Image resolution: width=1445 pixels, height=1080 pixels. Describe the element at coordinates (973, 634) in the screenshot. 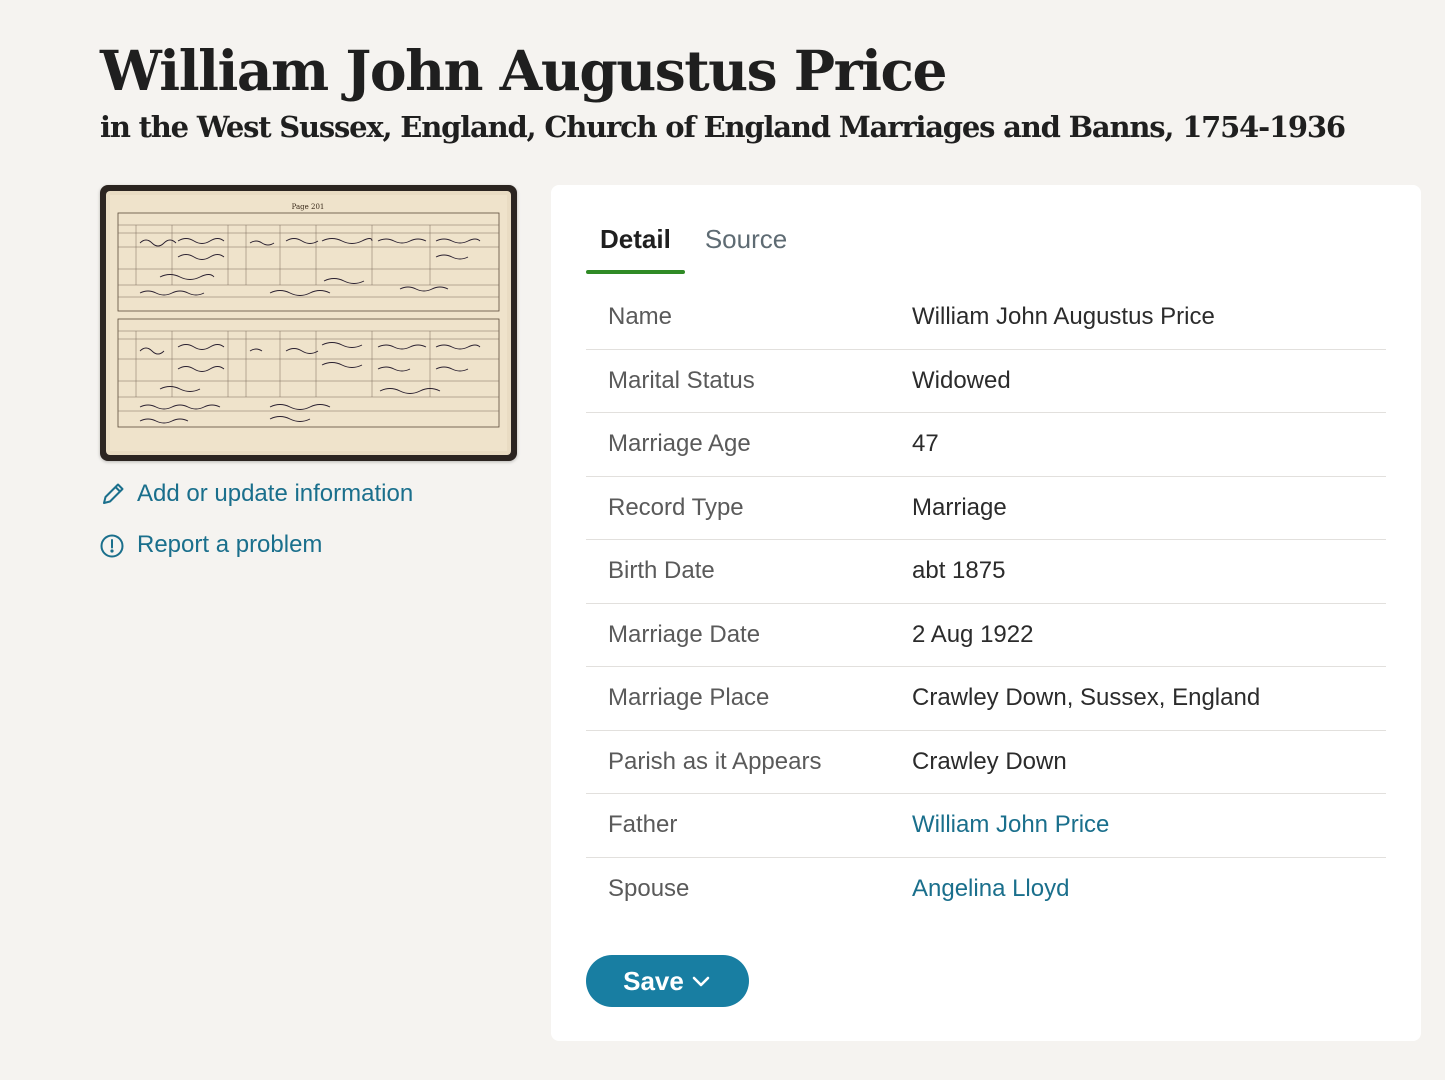

I see `detail-value: 2 Aug 1922` at that location.